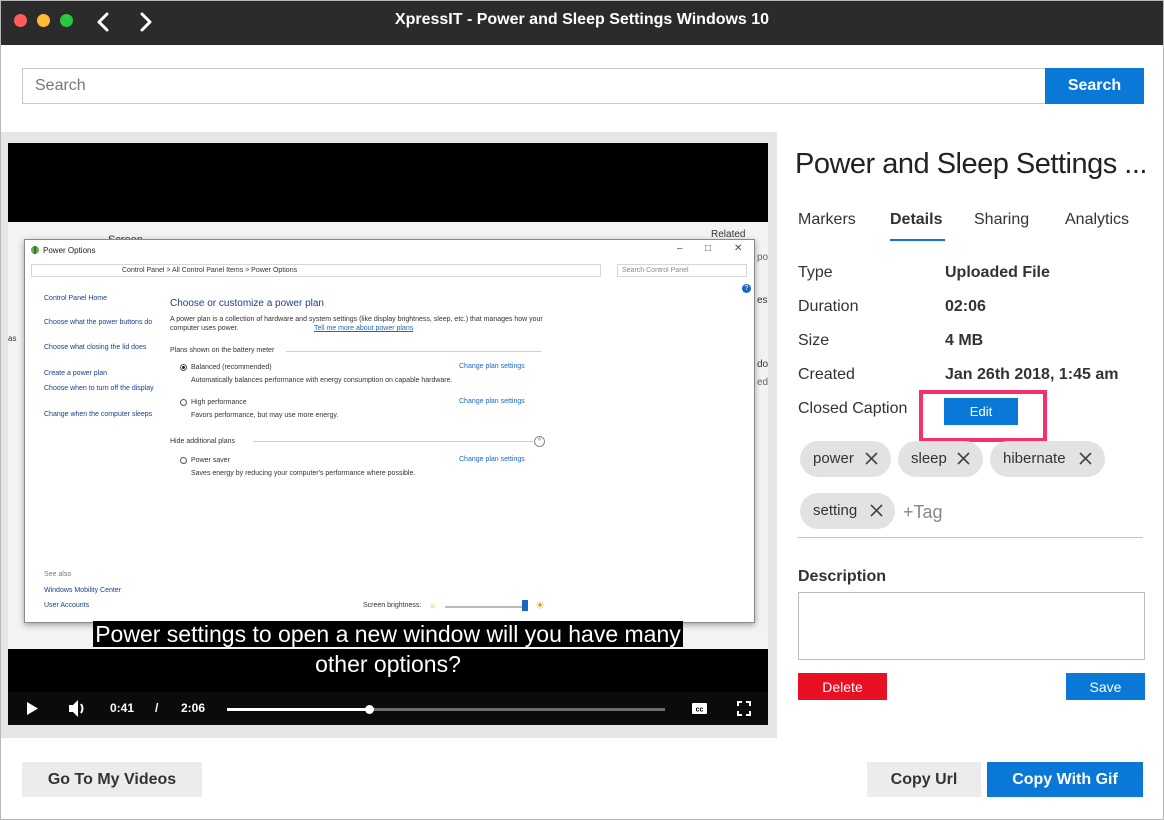 This screenshot has width=1164, height=820. I want to click on type-value: Uploaded File, so click(997, 272).